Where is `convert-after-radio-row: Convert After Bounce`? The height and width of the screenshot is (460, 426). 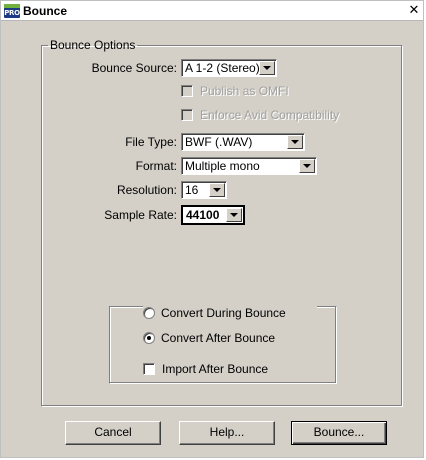
convert-after-radio-row: Convert After Bounce is located at coordinates (228, 338).